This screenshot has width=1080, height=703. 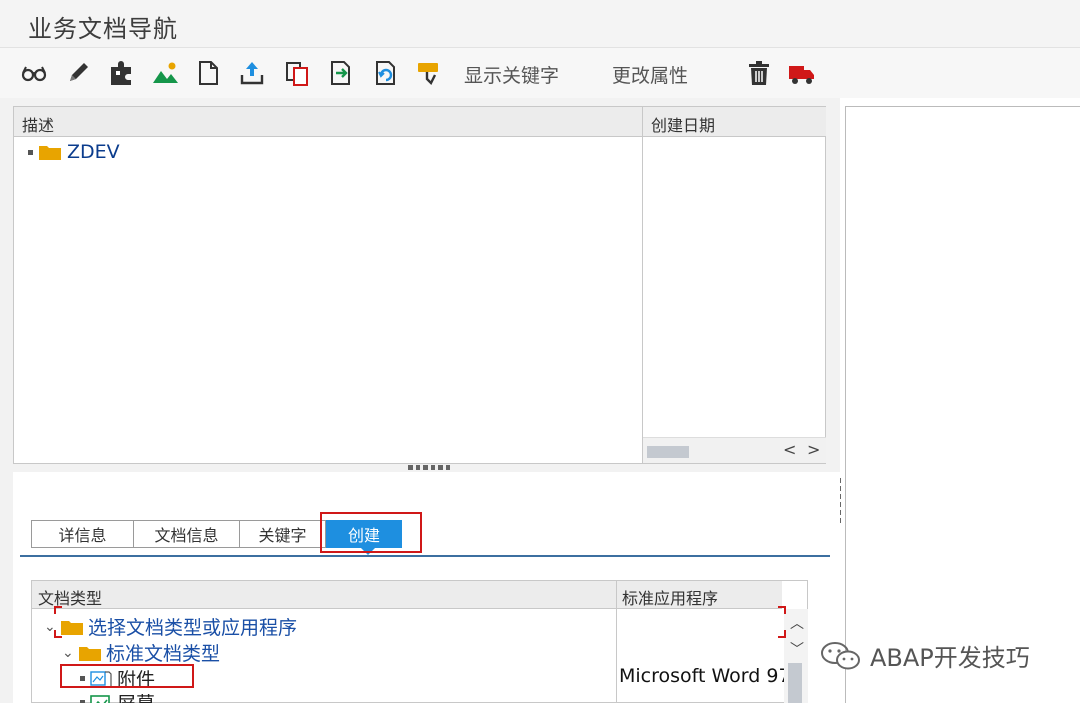 What do you see at coordinates (797, 649) in the screenshot?
I see `scroll-down-icon: ﹀` at bounding box center [797, 649].